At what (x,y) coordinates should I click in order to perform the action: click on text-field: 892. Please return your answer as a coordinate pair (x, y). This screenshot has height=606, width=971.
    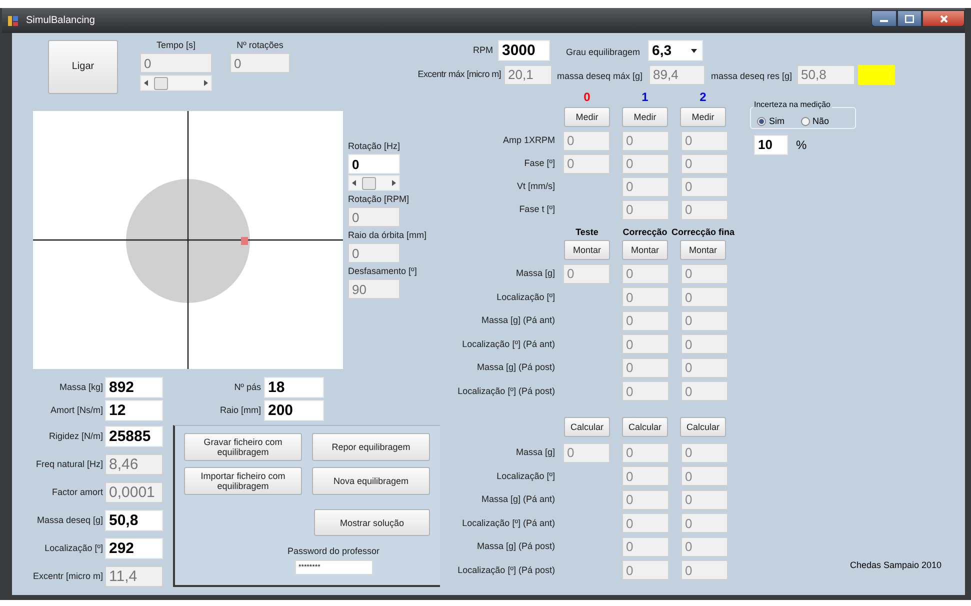
    Looking at the image, I should click on (134, 387).